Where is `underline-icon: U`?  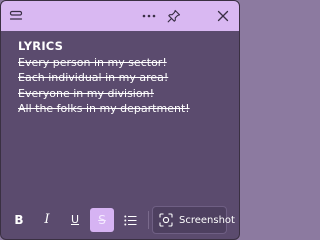 underline-icon: U is located at coordinates (75, 219).